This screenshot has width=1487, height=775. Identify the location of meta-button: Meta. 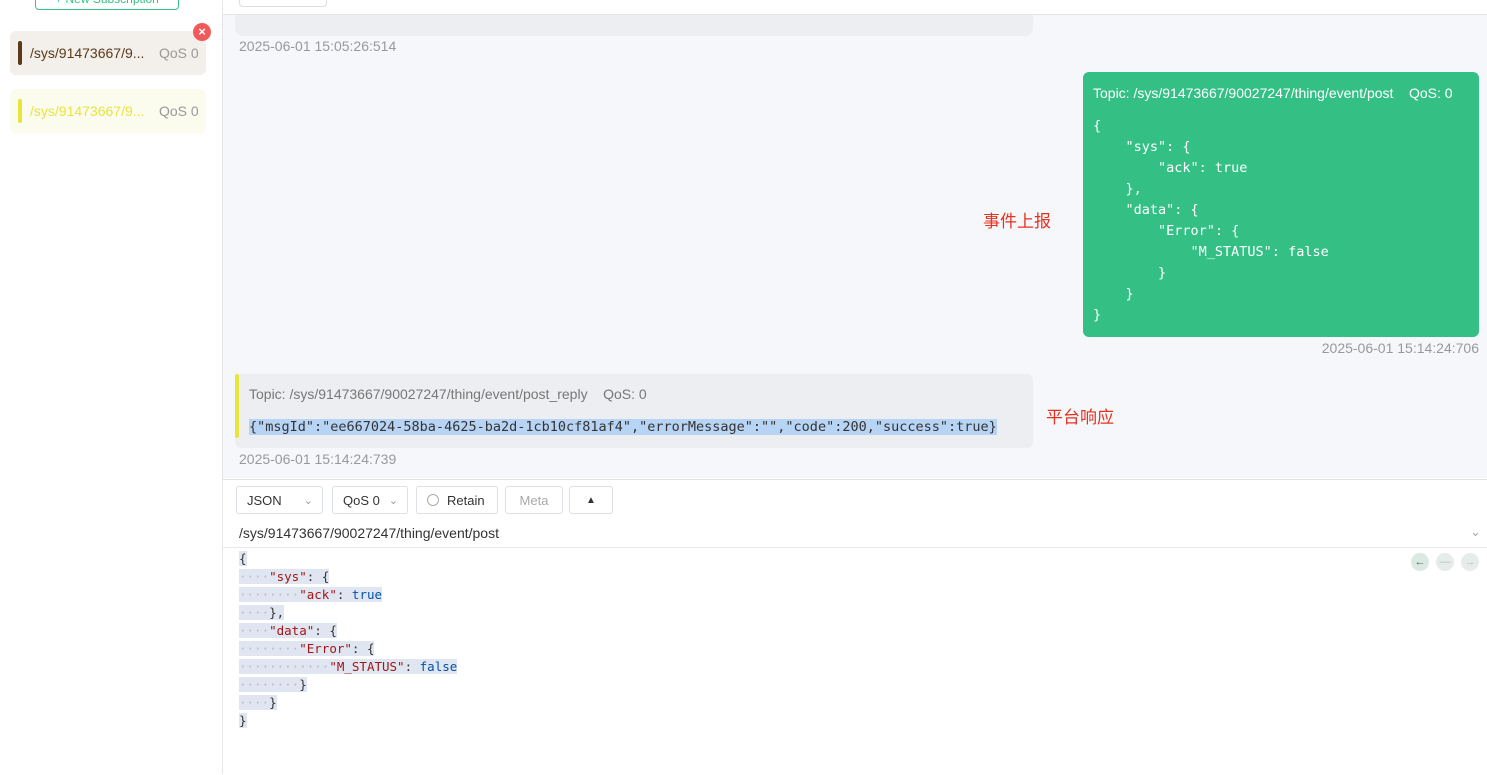
(534, 500).